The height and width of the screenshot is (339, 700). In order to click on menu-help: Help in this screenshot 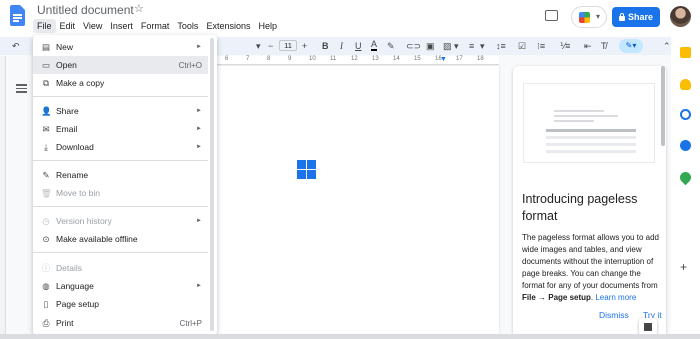, I will do `click(267, 26)`.